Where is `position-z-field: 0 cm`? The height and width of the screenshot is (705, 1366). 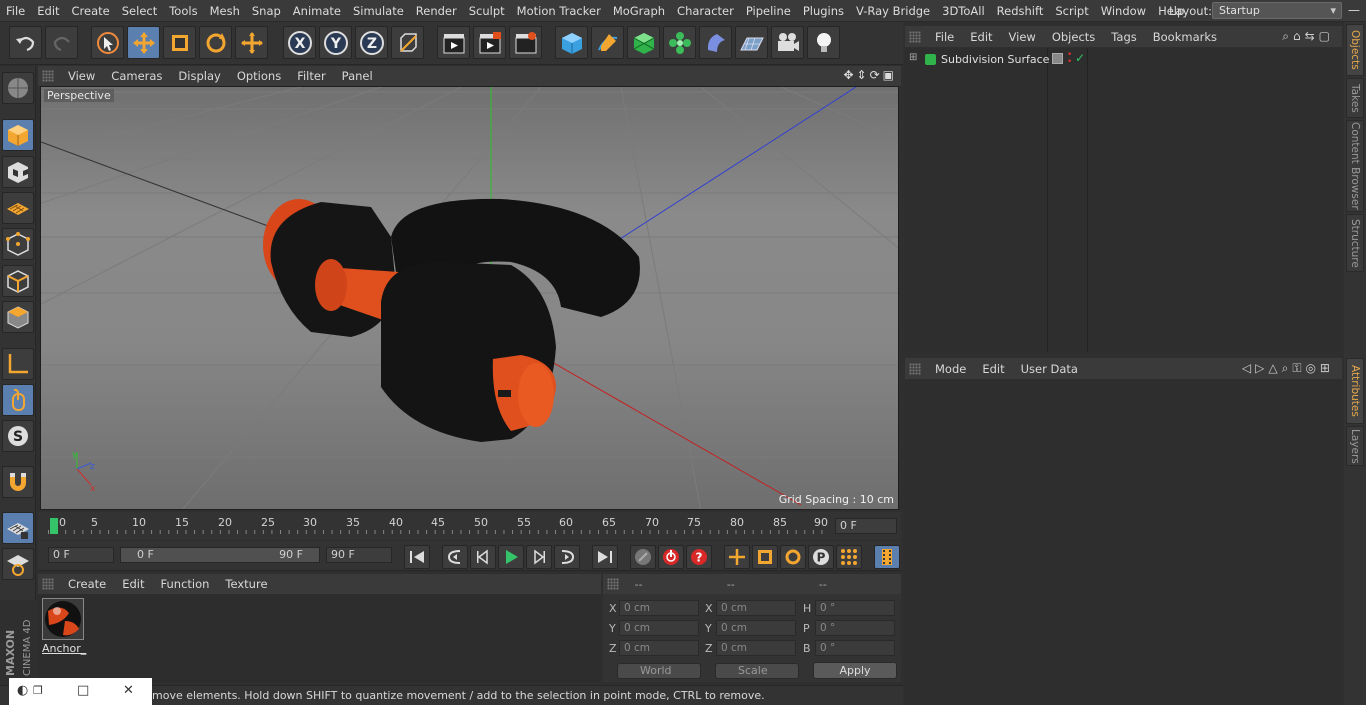
position-z-field: 0 cm is located at coordinates (659, 648).